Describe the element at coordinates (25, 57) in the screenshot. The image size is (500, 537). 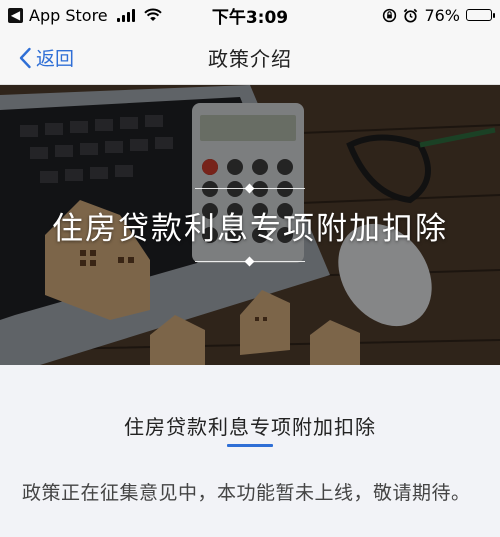
I see `chevron-left-icon` at that location.